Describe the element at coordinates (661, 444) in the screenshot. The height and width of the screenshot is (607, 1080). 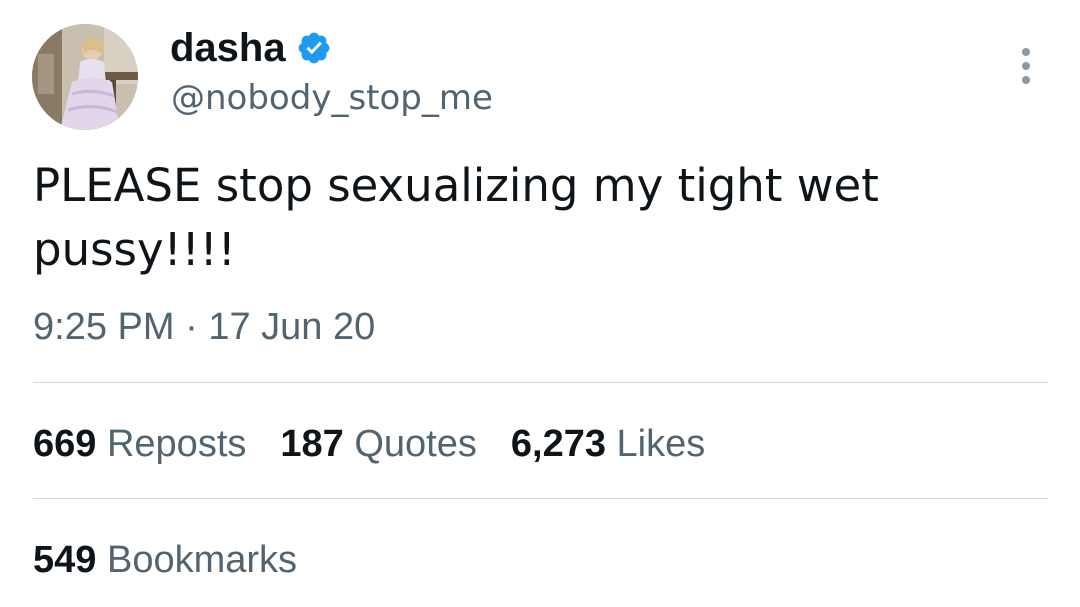
I see `likes-label: Likes` at that location.